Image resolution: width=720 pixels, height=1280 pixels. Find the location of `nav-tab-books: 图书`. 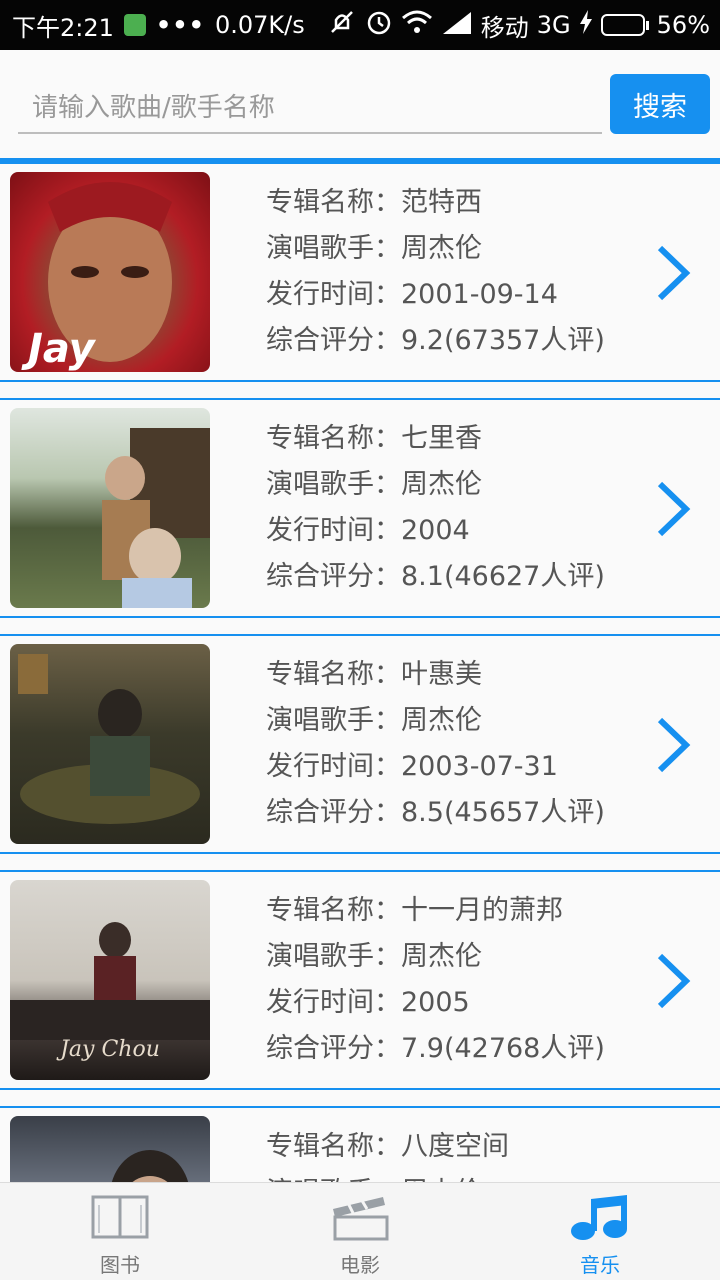

nav-tab-books: 图书 is located at coordinates (120, 1231).